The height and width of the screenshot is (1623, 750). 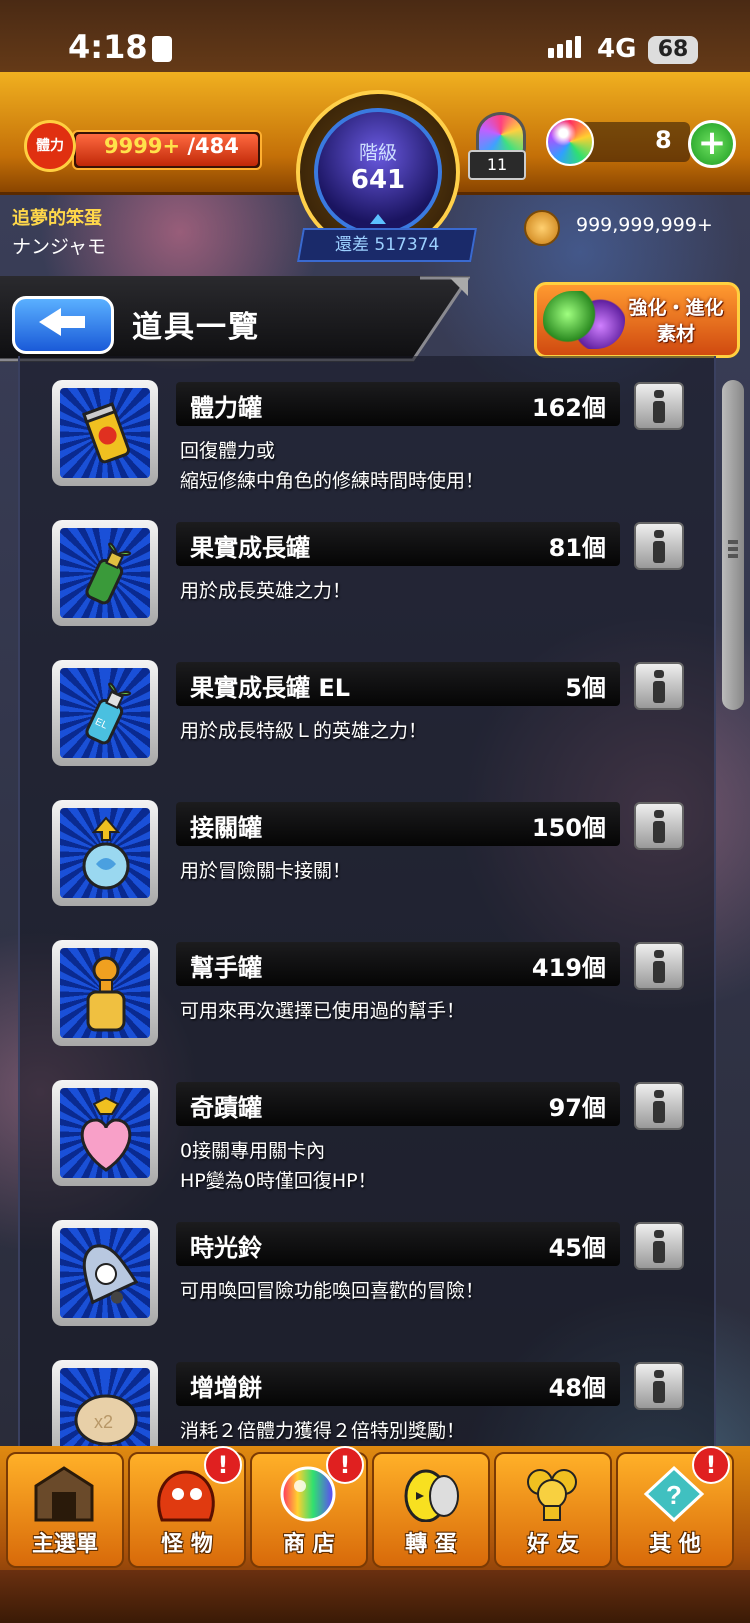 I want to click on scrollbar-thumb, so click(x=733, y=545).